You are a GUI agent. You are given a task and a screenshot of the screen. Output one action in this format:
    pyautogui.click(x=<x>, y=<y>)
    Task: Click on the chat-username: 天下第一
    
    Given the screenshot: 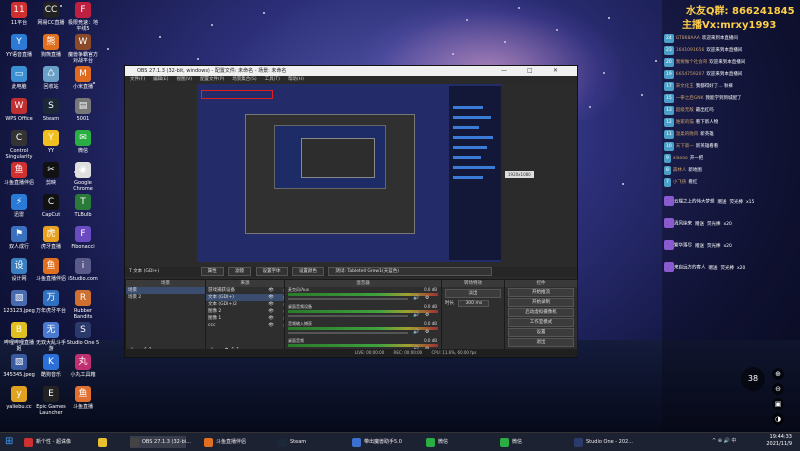 What is the action you would take?
    pyautogui.click(x=685, y=146)
    